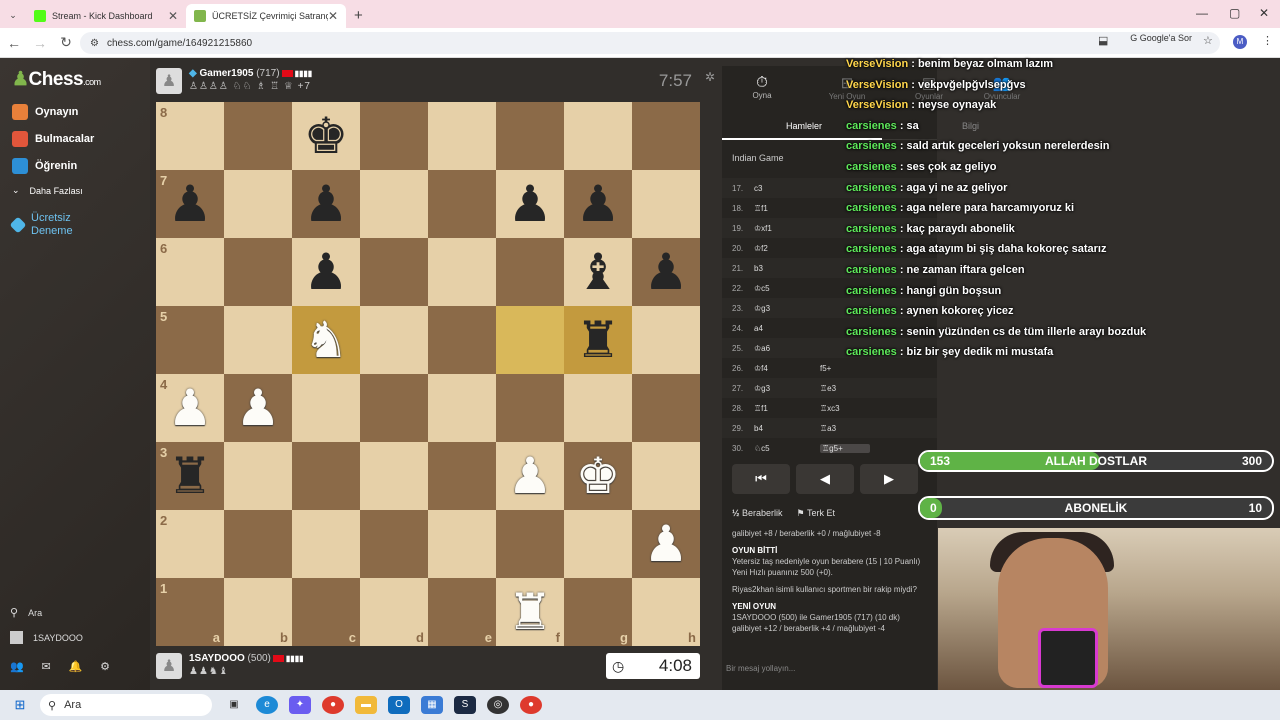  Describe the element at coordinates (358, 15) in the screenshot. I see `new-tab-button: +` at that location.